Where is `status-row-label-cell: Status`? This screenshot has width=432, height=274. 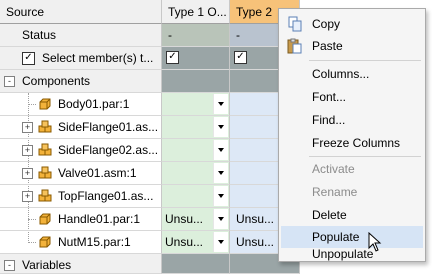
status-row-label-cell: Status is located at coordinates (81, 35).